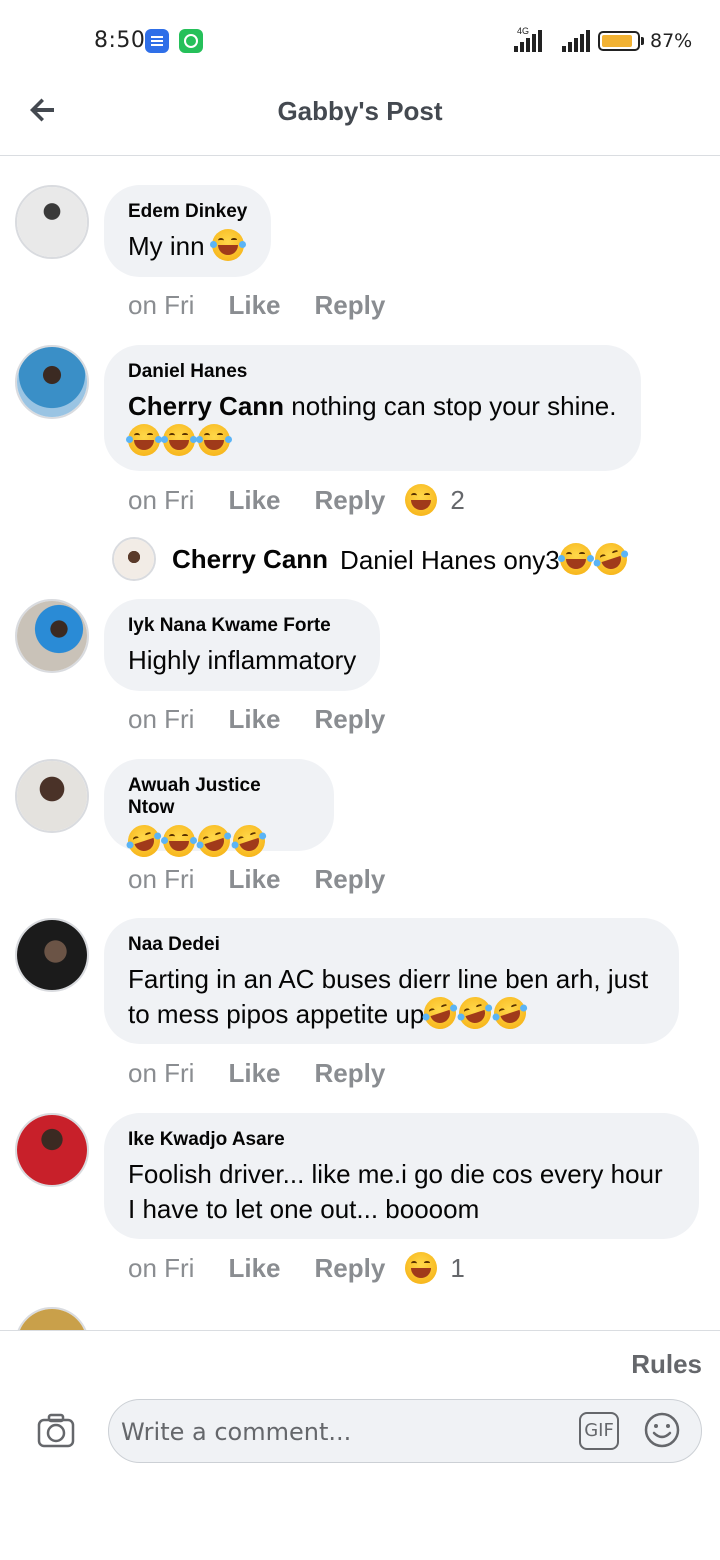  What do you see at coordinates (371, 424) in the screenshot?
I see `comment-text: Cherry Cann nothing can stop your shine.` at bounding box center [371, 424].